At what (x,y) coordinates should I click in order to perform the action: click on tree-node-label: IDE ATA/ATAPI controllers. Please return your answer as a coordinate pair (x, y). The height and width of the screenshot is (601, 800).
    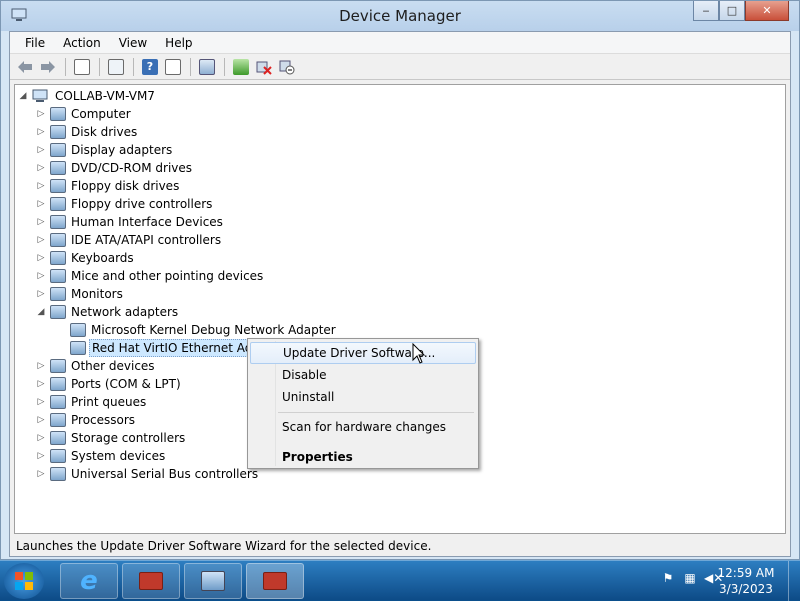
    Looking at the image, I should click on (146, 240).